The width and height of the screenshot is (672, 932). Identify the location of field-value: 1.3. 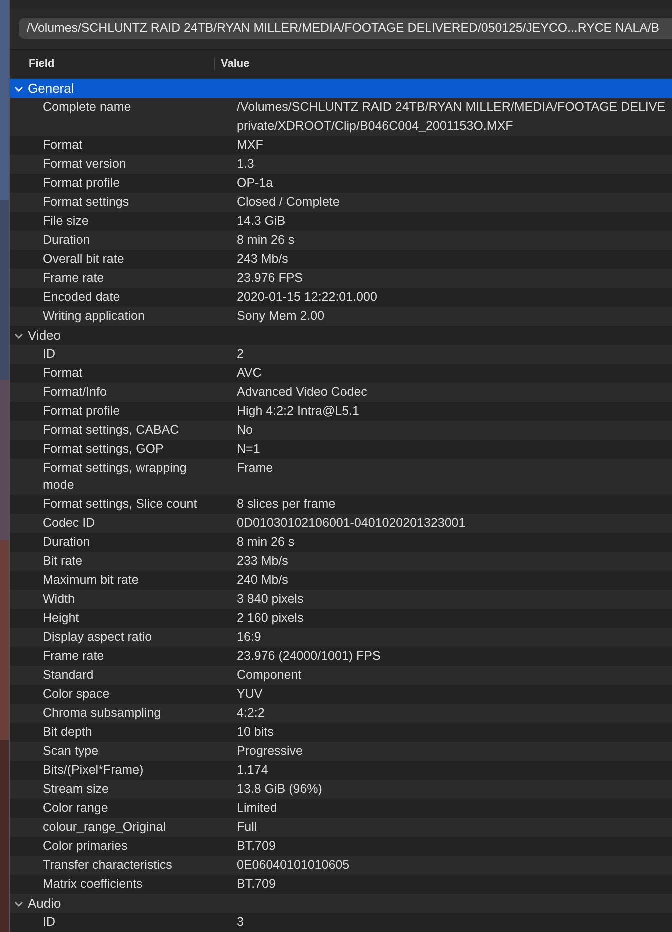
(245, 164).